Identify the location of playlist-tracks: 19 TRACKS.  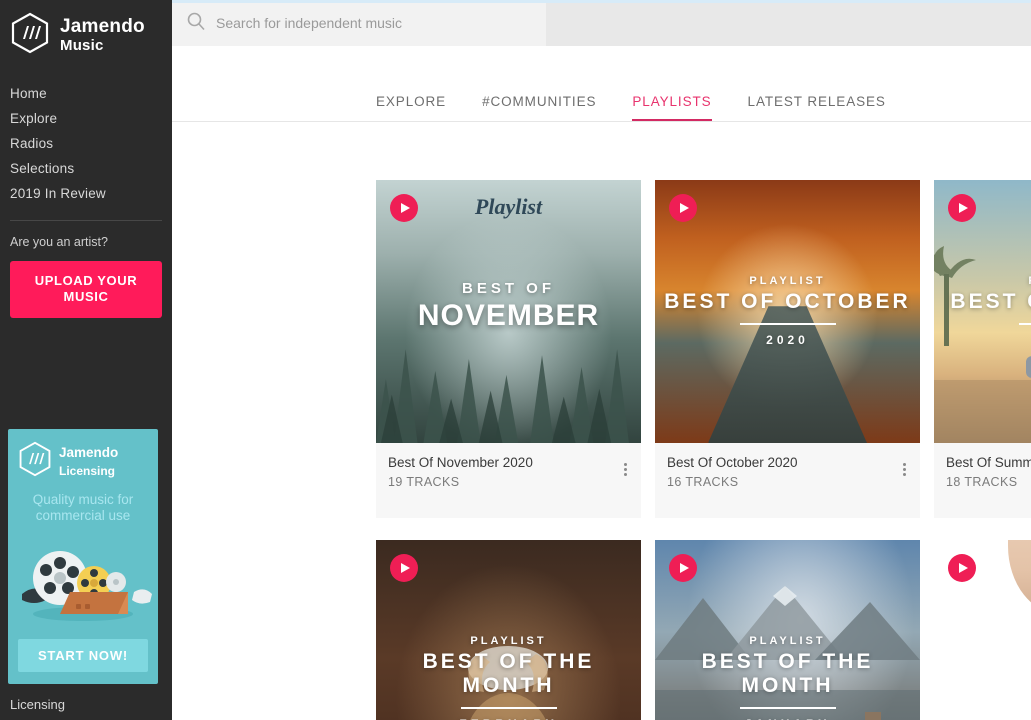
(424, 482).